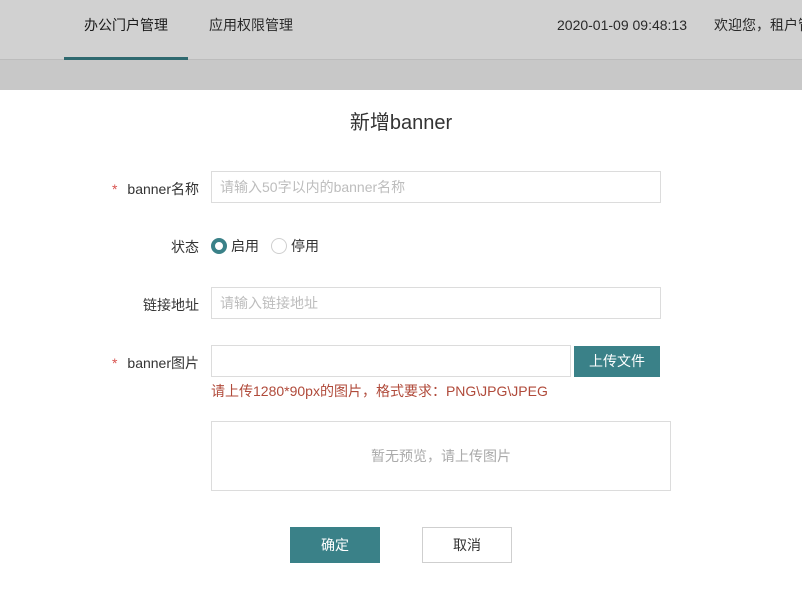 This screenshot has width=802, height=594. Describe the element at coordinates (335, 545) in the screenshot. I see `confirm-button: 确定` at that location.